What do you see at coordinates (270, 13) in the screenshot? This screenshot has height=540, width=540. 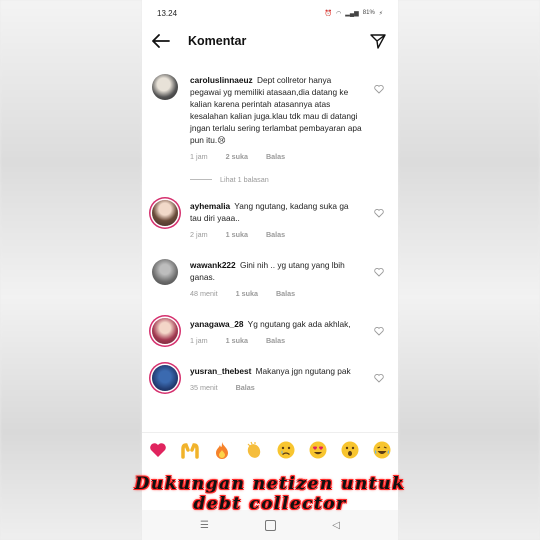 I see `status-bar: 13.24 ⏰ ◠ ▂▄▆ 81% ⚡` at bounding box center [270, 13].